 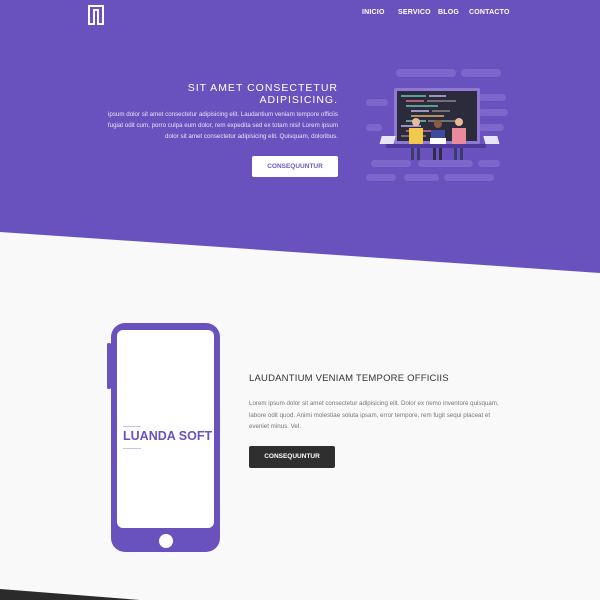 I want to click on brand-name: LUANDA SOFT, so click(x=168, y=436).